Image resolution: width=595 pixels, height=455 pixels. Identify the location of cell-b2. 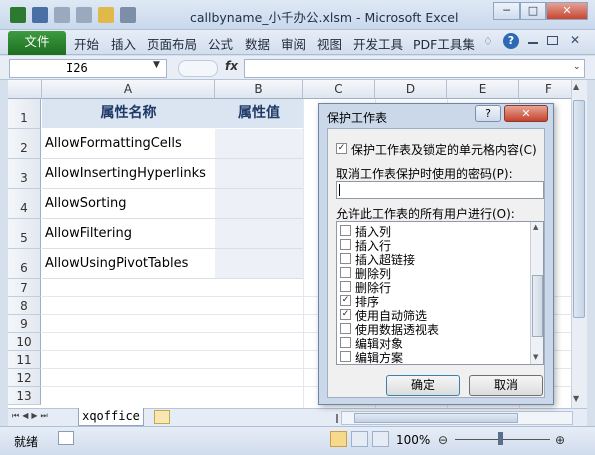
(259, 144).